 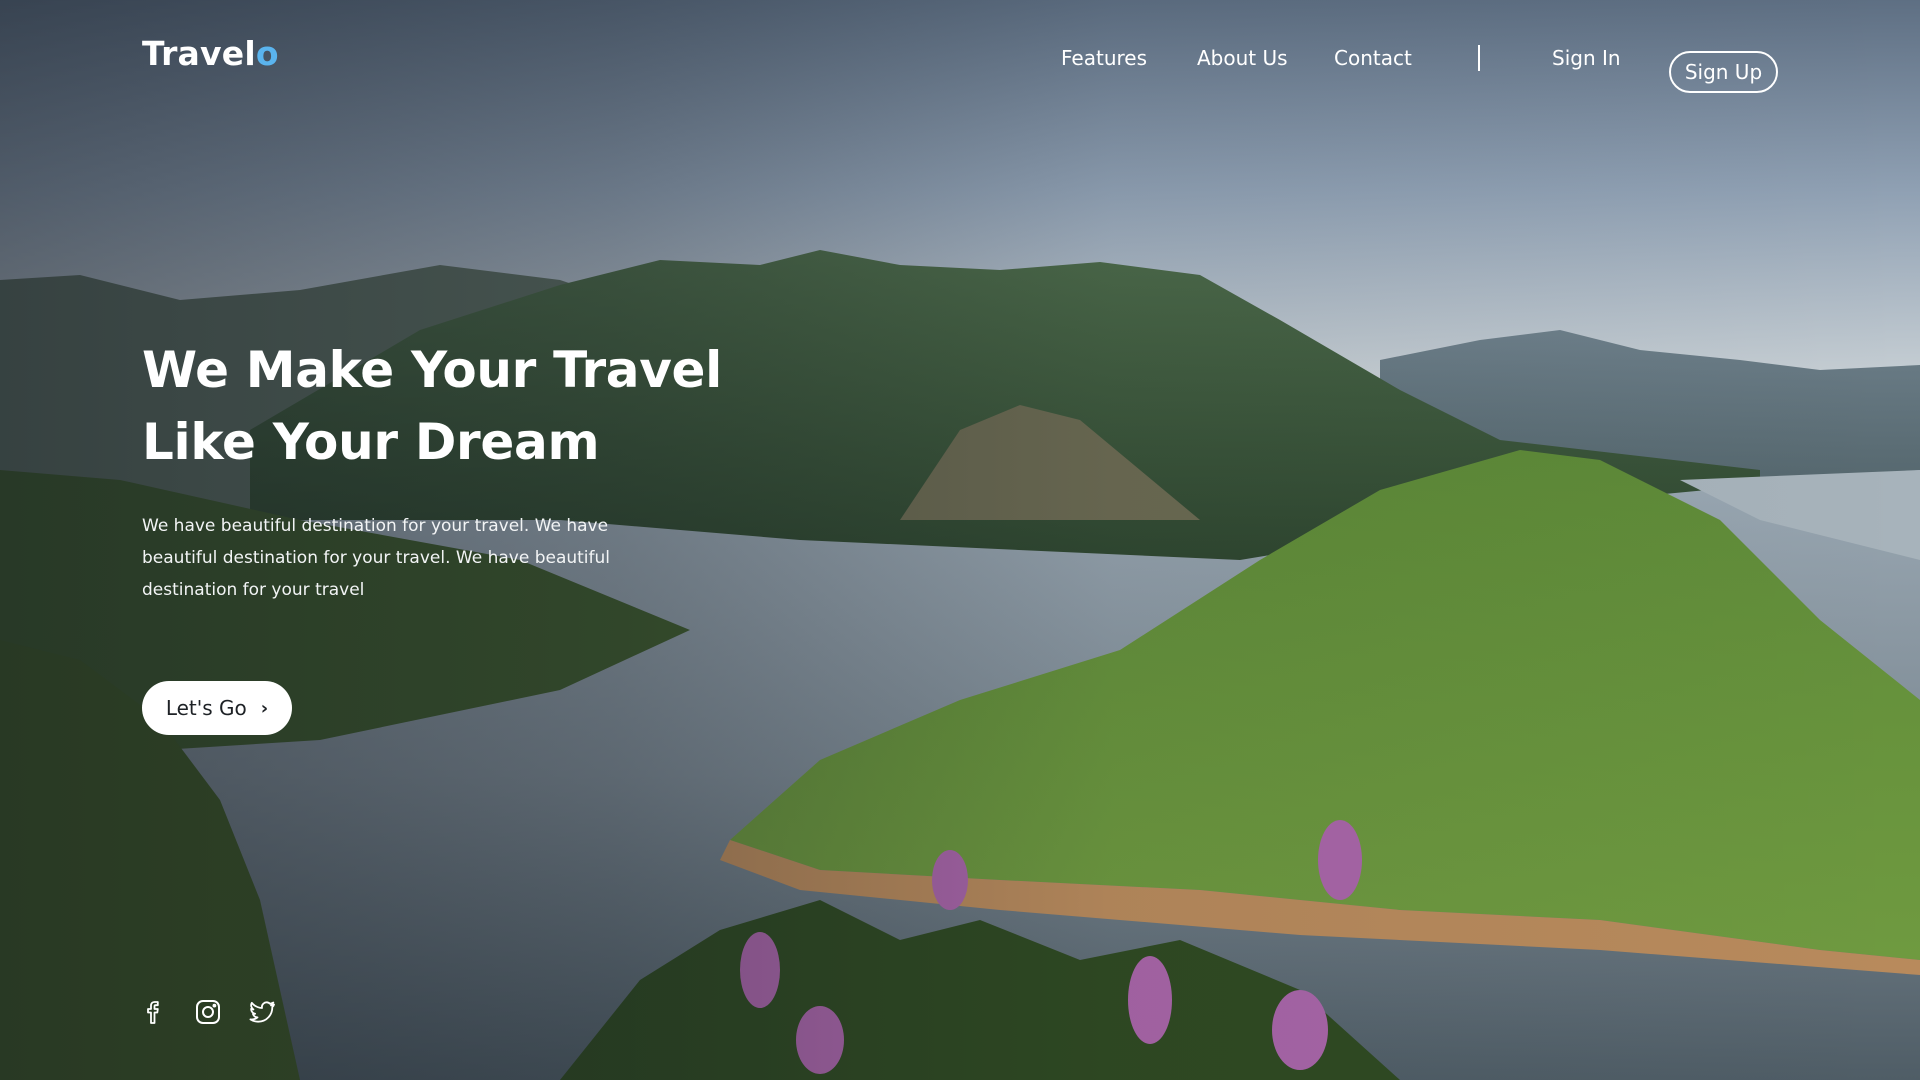 I want to click on hero-title-line-1: We Make Your Travel, so click(x=432, y=370).